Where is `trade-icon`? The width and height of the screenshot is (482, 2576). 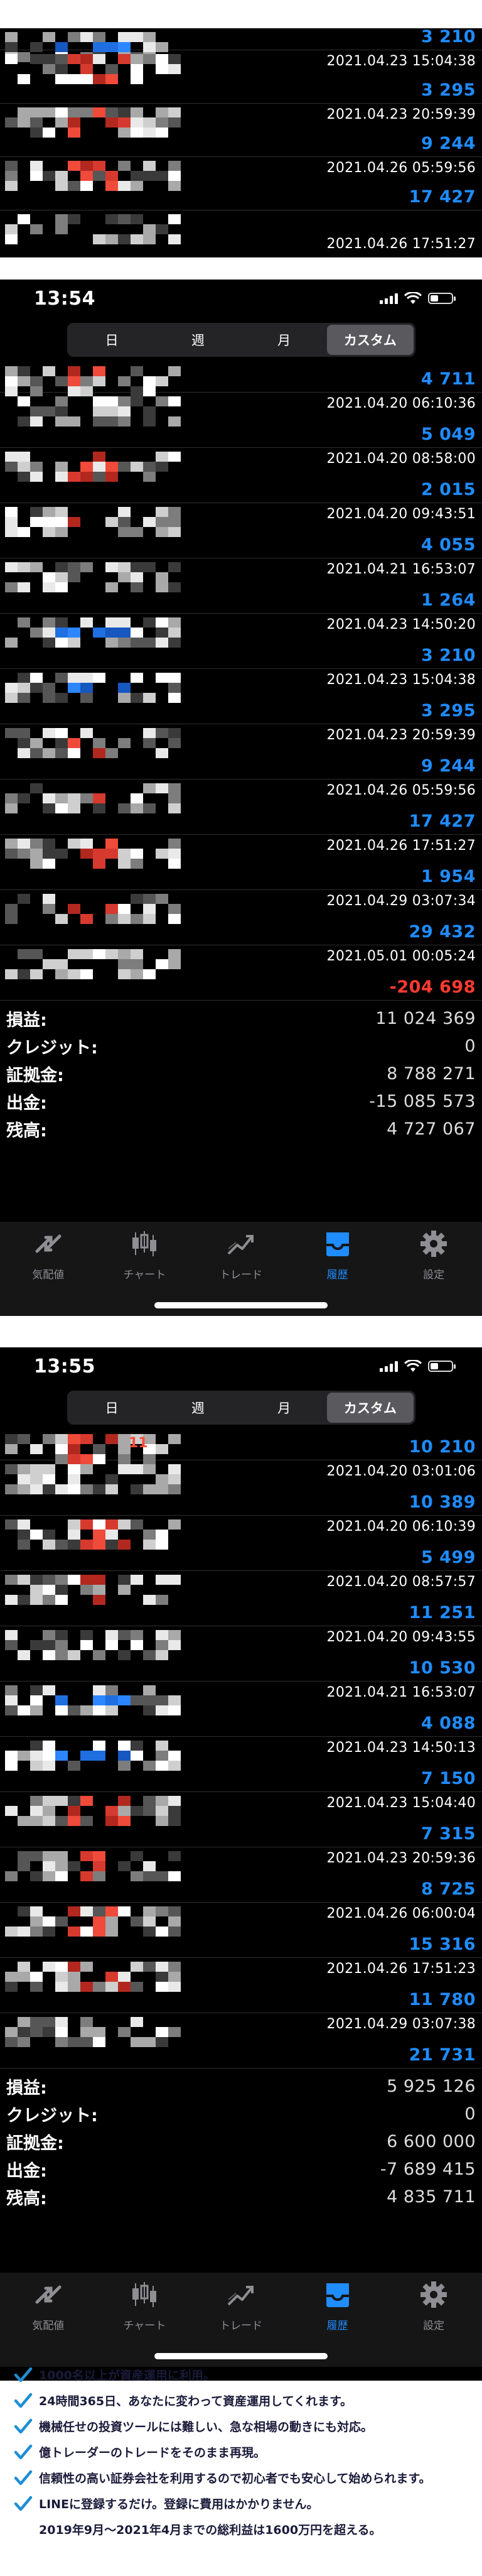
trade-icon is located at coordinates (241, 1245).